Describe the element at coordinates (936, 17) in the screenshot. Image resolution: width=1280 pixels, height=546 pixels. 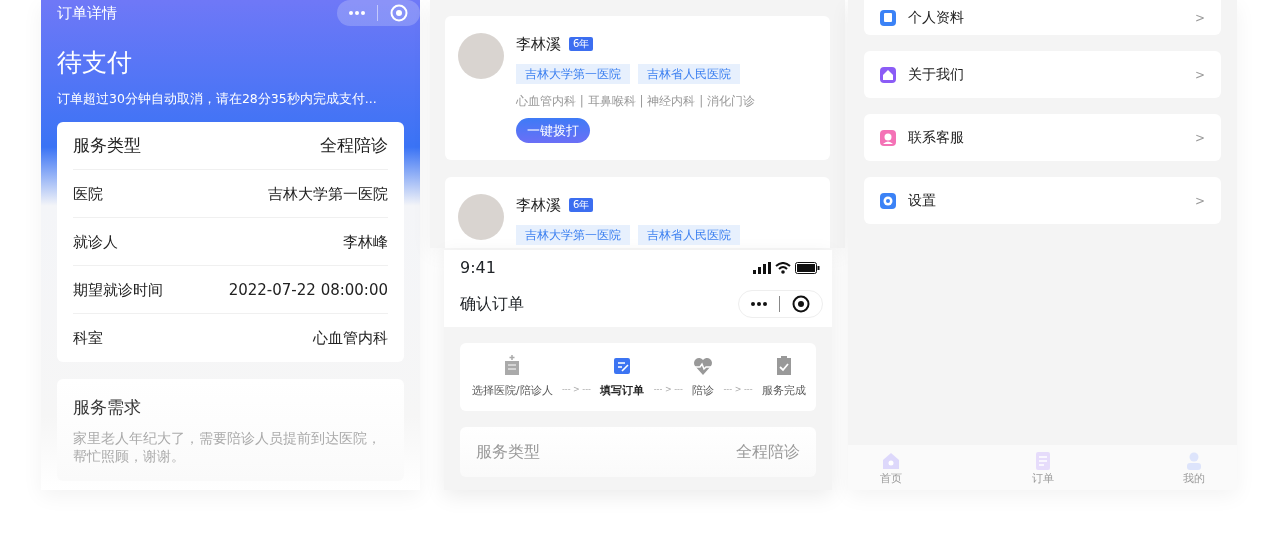
I see `menu-label: 个人资料` at that location.